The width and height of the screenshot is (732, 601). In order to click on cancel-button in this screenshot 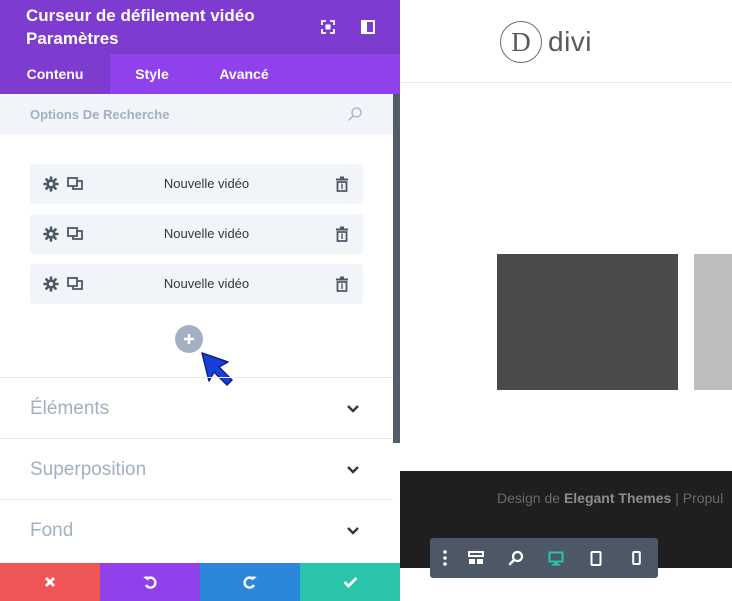, I will do `click(50, 582)`.